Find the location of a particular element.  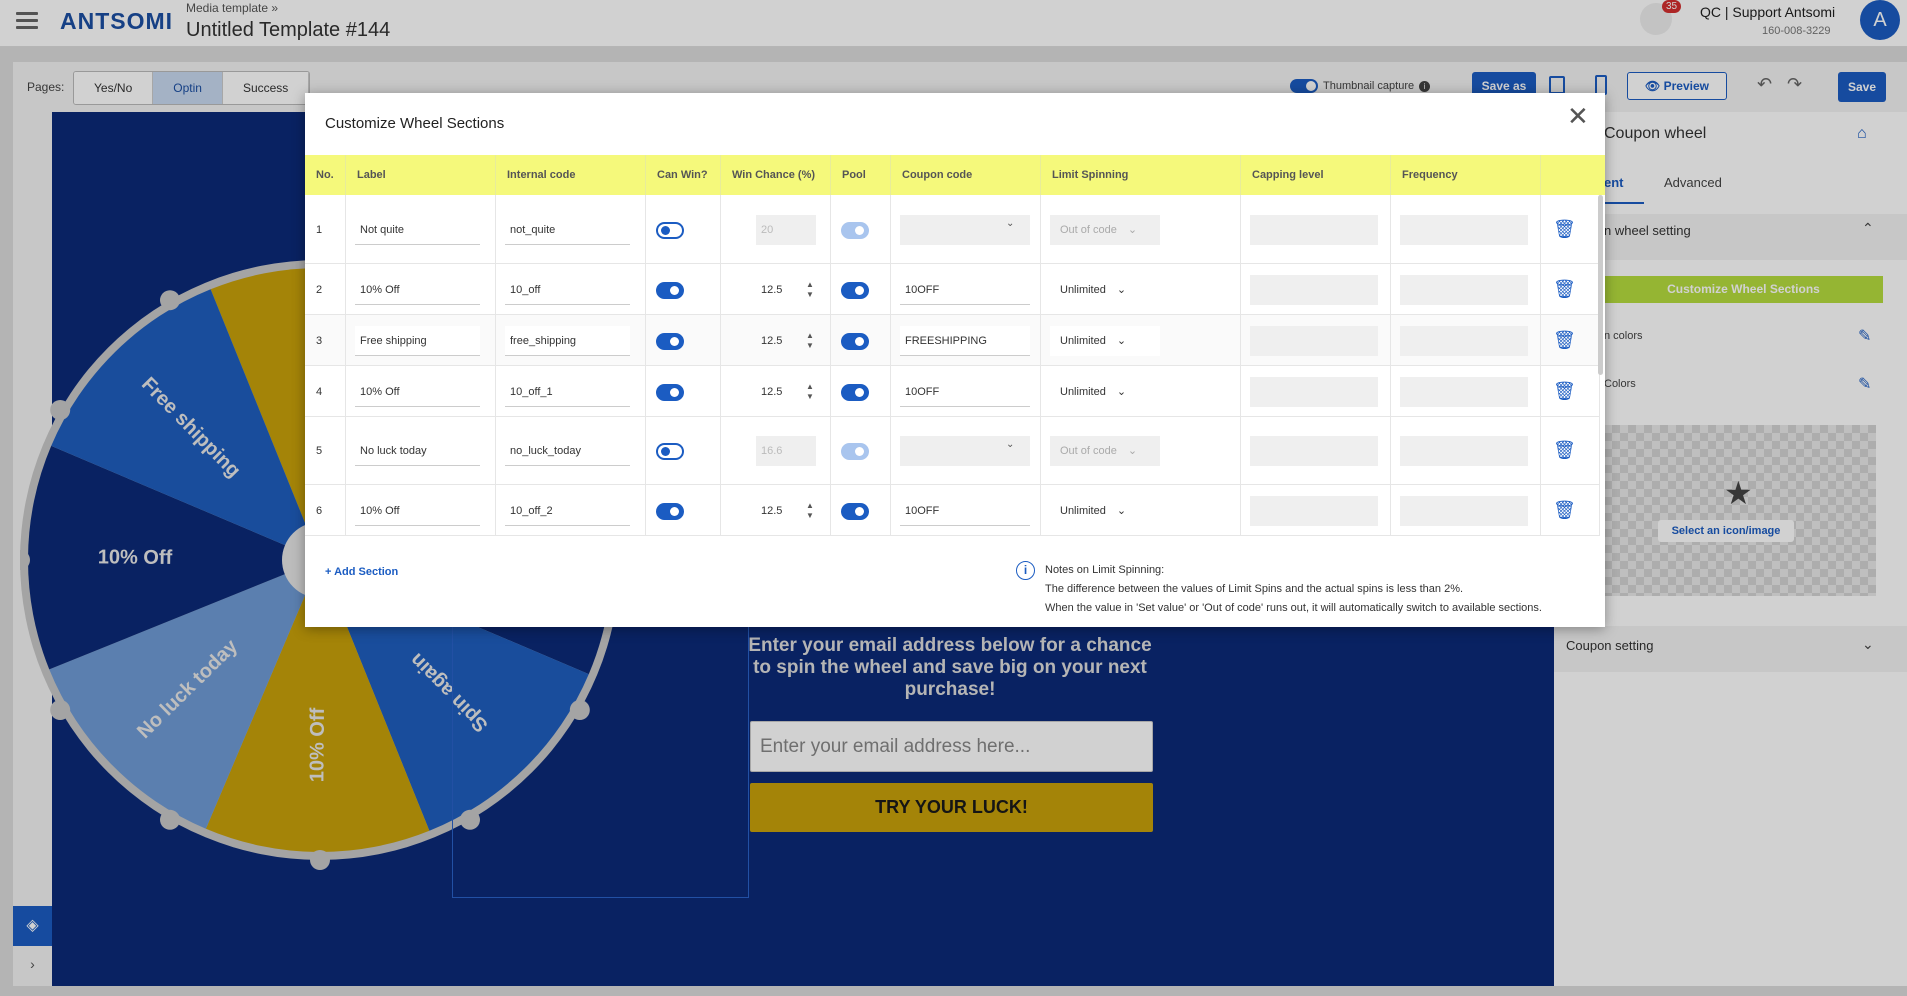

chevron-right-icon: › is located at coordinates (32, 969).